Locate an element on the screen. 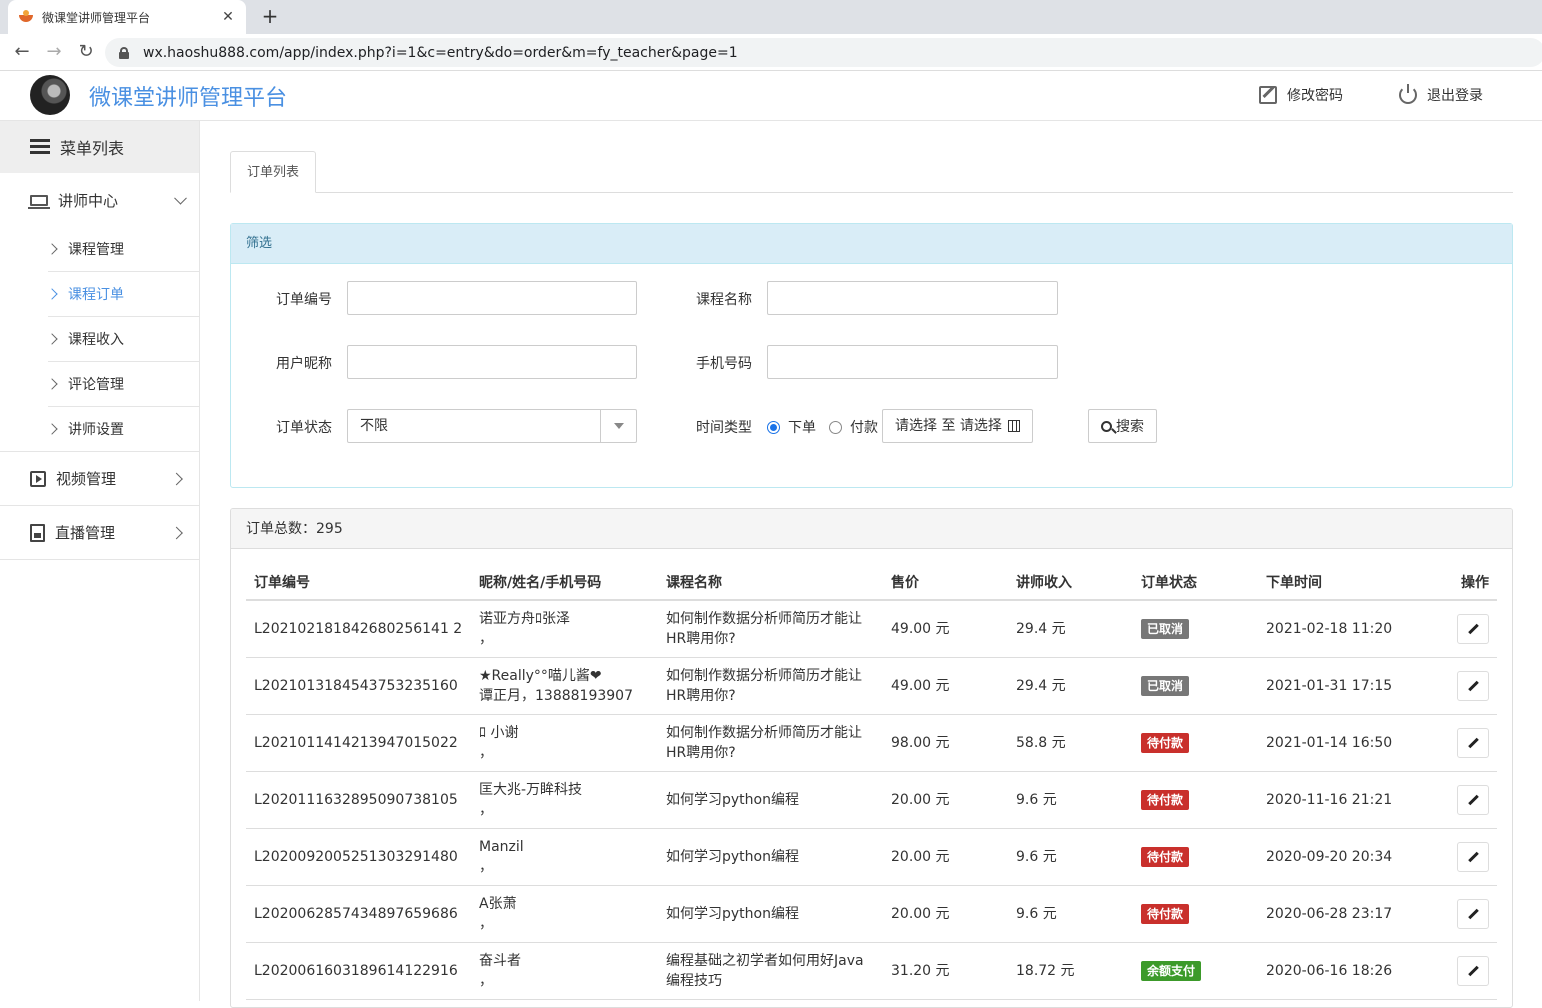 The width and height of the screenshot is (1542, 1008). sidebar-item-teacher-settings: 讲师设置 is located at coordinates (99, 429).